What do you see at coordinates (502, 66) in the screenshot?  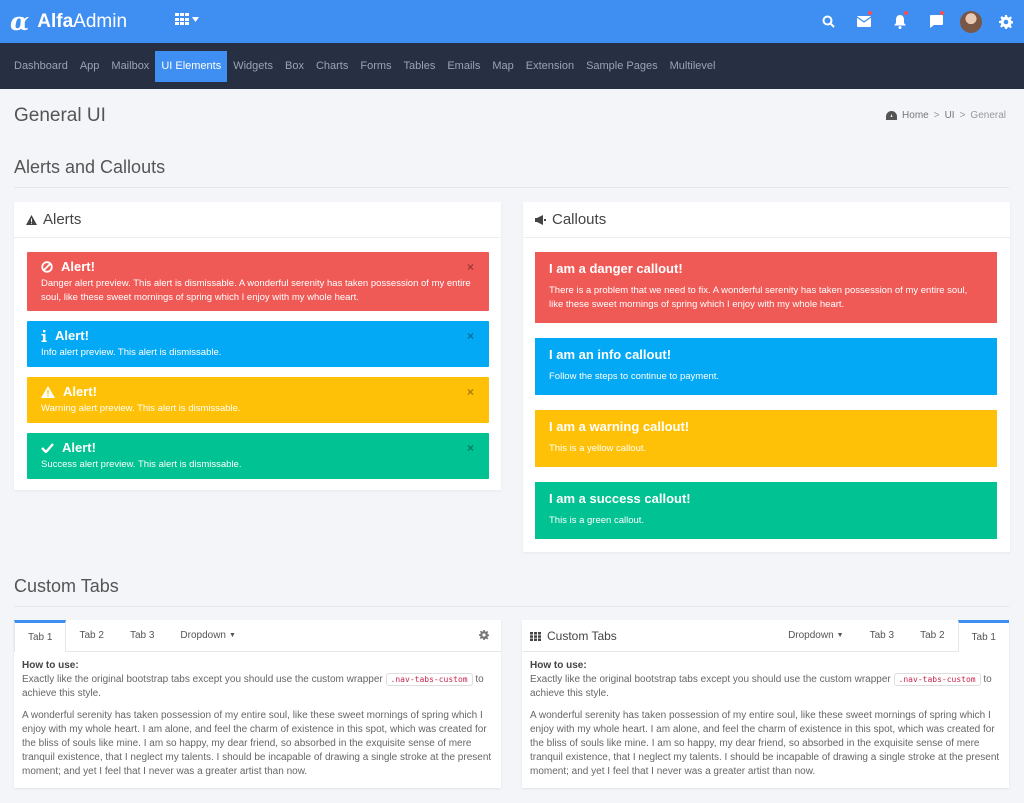 I see `nav-item-map: Map` at bounding box center [502, 66].